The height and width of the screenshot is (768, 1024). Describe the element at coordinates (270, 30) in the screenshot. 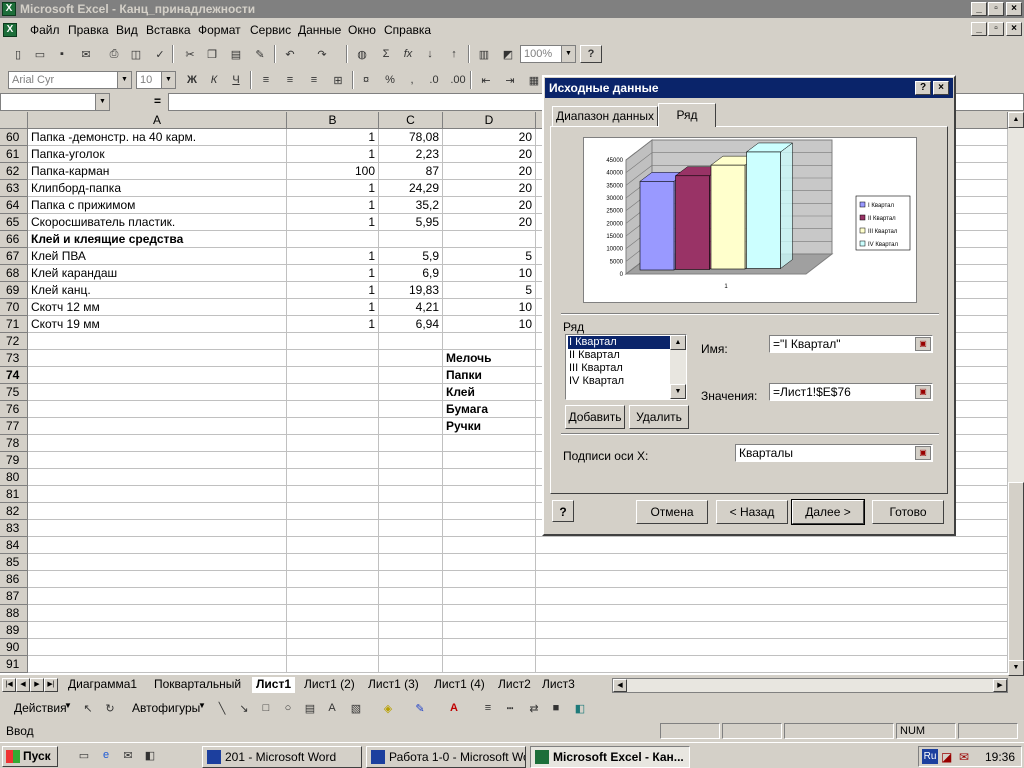

I see `menu-tools: Сервис` at that location.